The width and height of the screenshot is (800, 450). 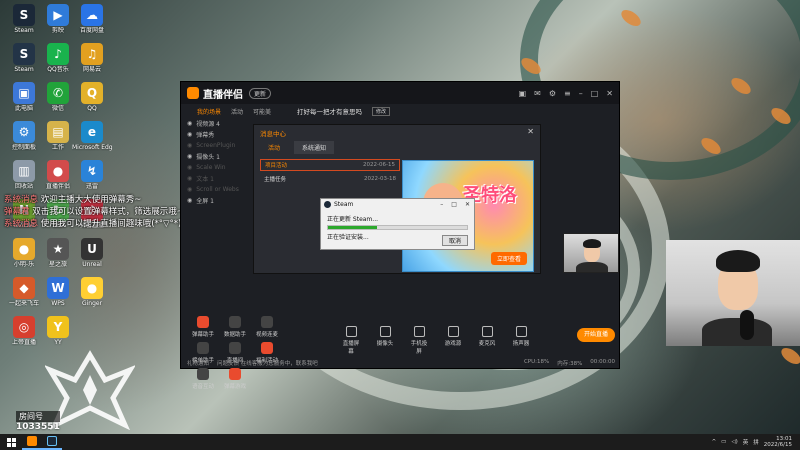 What do you see at coordinates (91, 200) in the screenshot?
I see `chat-text: 欢迎主播大大使用弹幕秀~` at bounding box center [91, 200].